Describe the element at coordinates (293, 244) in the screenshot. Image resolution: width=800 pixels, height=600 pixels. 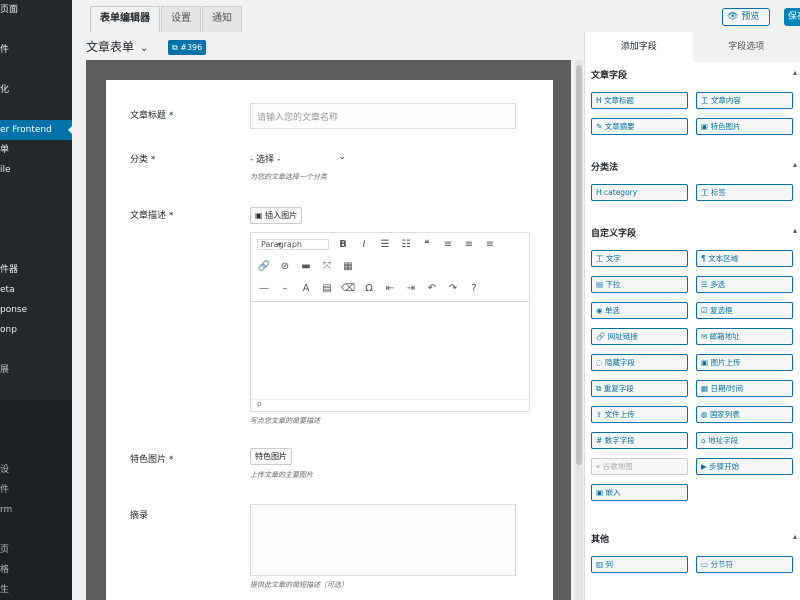
I see `paragraph-select: Paragraph ▾` at that location.